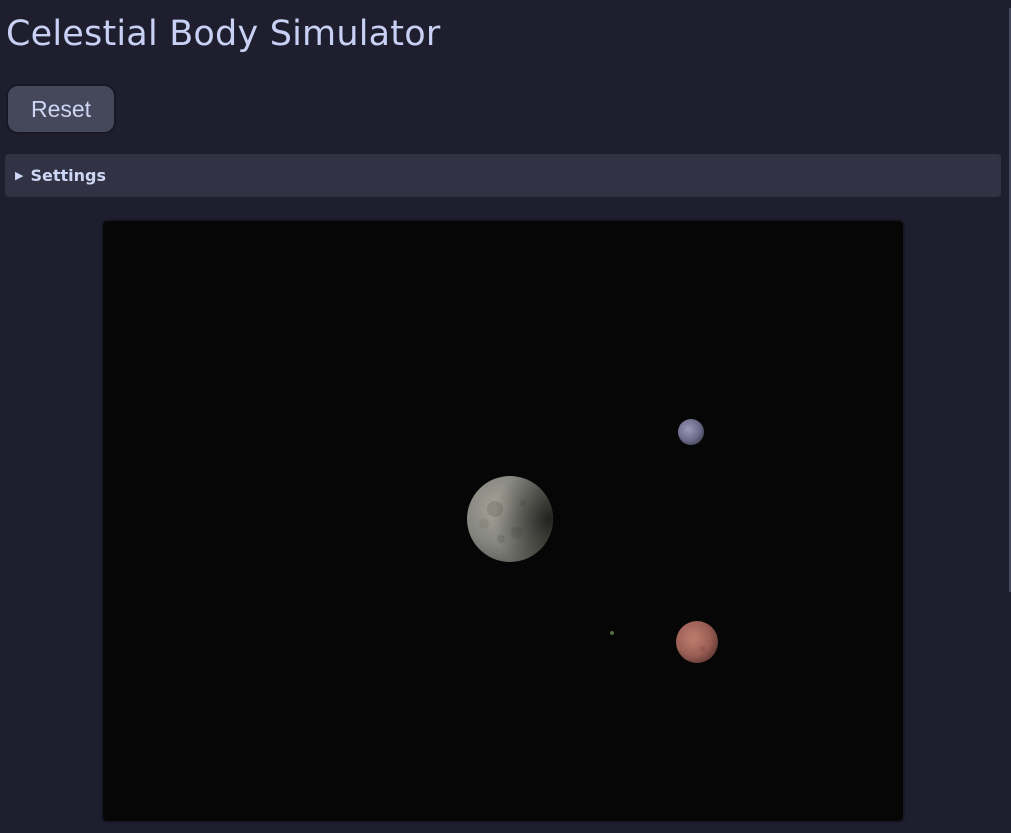  What do you see at coordinates (19, 175) in the screenshot?
I see `disclosure-triangle-icon: ▶` at bounding box center [19, 175].